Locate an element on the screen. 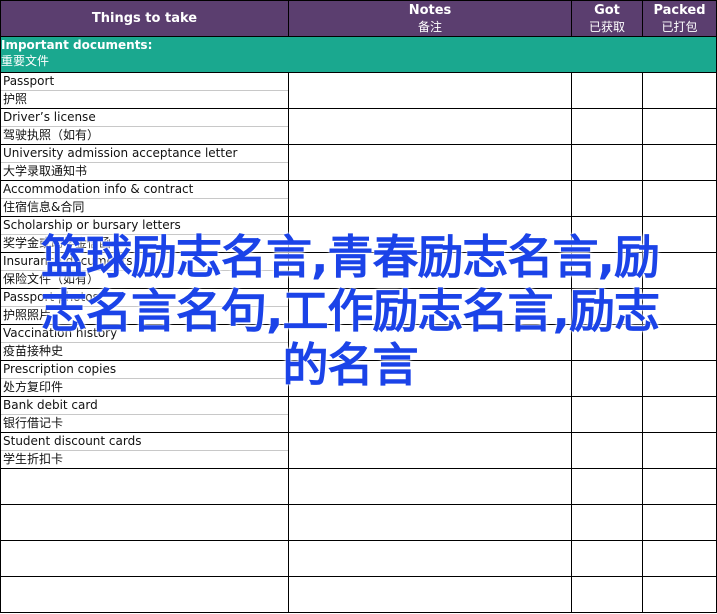  item-cell: Prescription copies 处方复印件 is located at coordinates (144, 378).